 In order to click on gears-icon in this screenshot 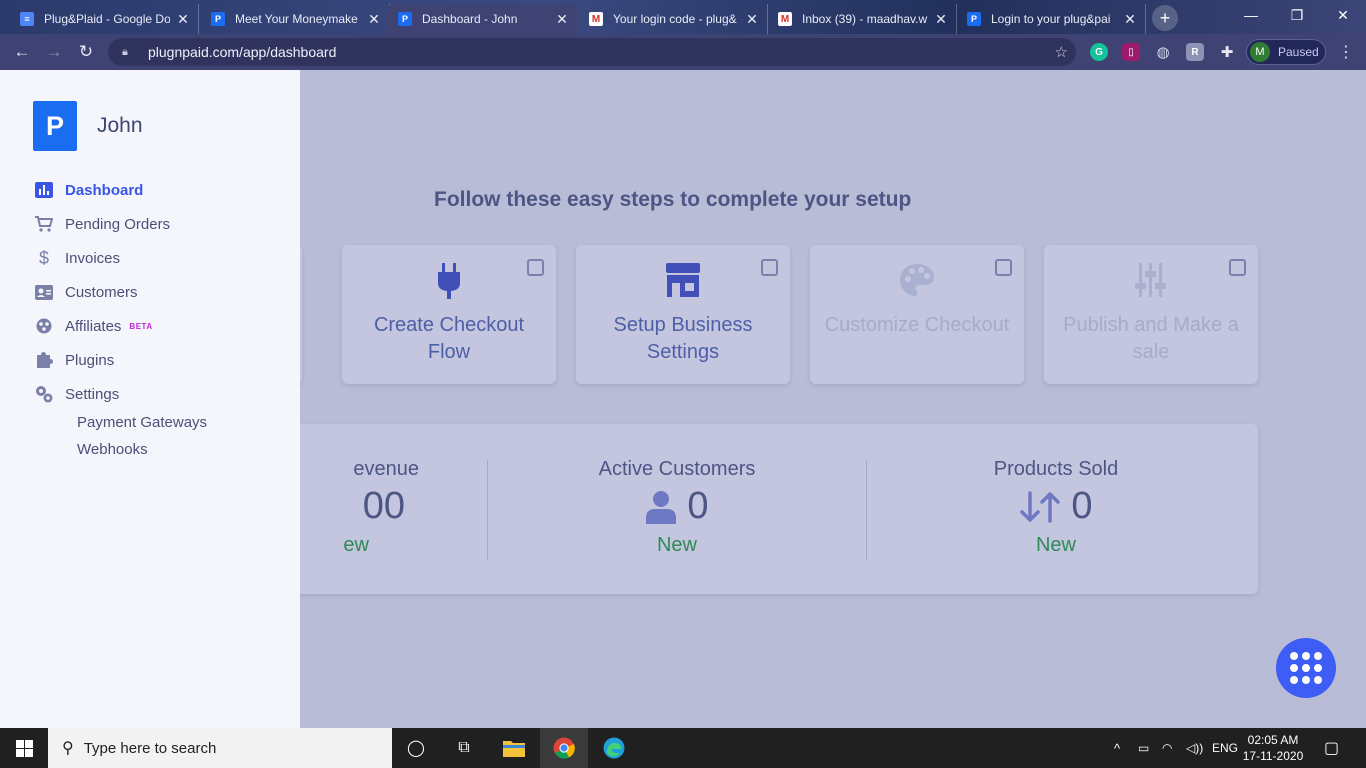, I will do `click(44, 394)`.